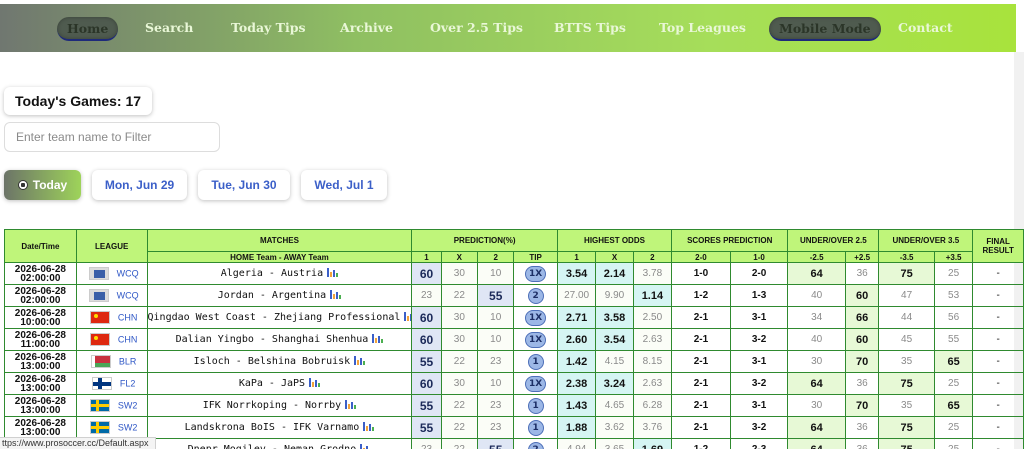  What do you see at coordinates (99, 339) in the screenshot?
I see `china-flag-icon` at bounding box center [99, 339].